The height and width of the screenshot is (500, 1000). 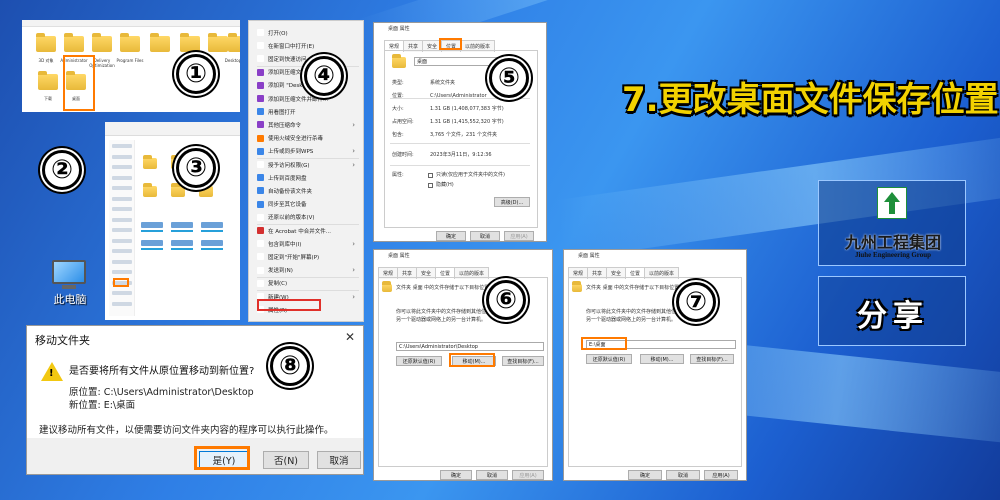 I want to click on monitor-stand, so click(x=69, y=287).